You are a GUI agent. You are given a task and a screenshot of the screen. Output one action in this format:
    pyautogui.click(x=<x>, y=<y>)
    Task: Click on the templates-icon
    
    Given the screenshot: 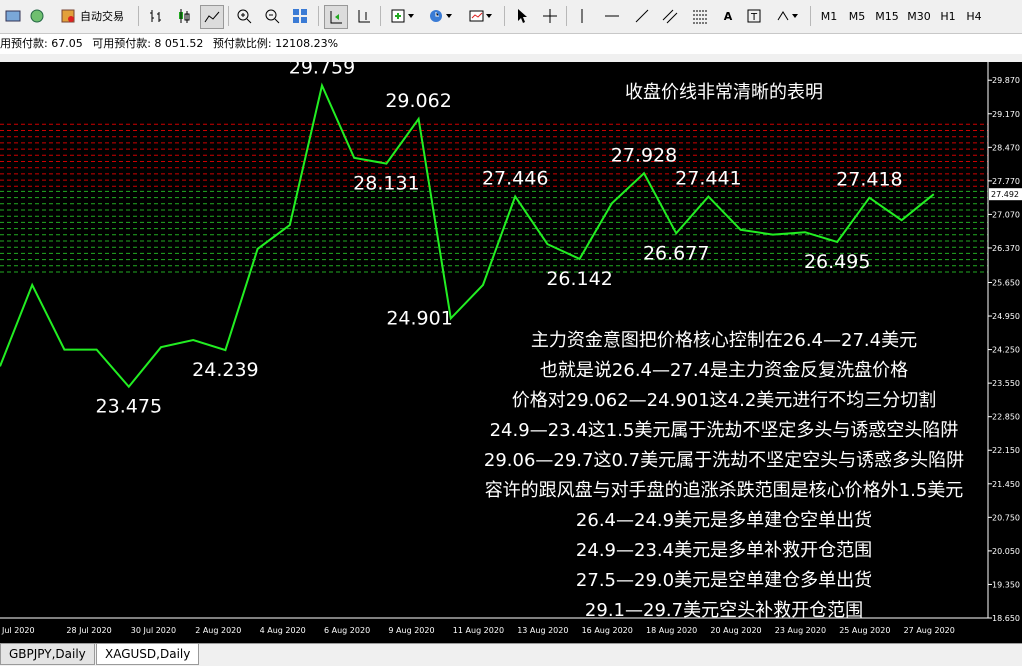 What is the action you would take?
    pyautogui.click(x=481, y=16)
    